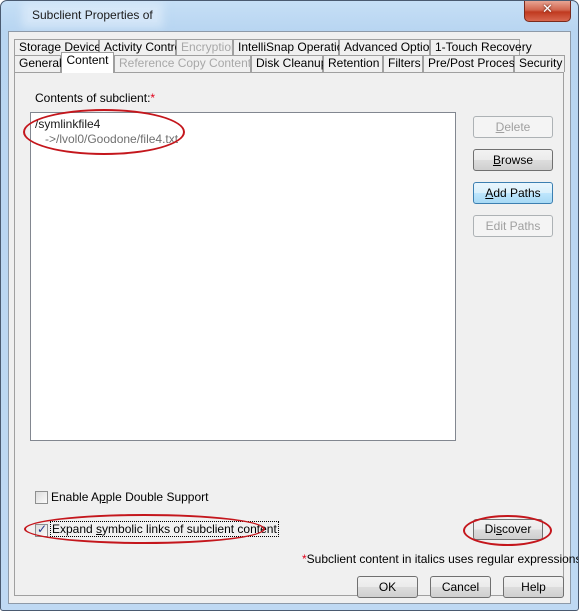  I want to click on add-paths-button: Add Paths, so click(513, 193).